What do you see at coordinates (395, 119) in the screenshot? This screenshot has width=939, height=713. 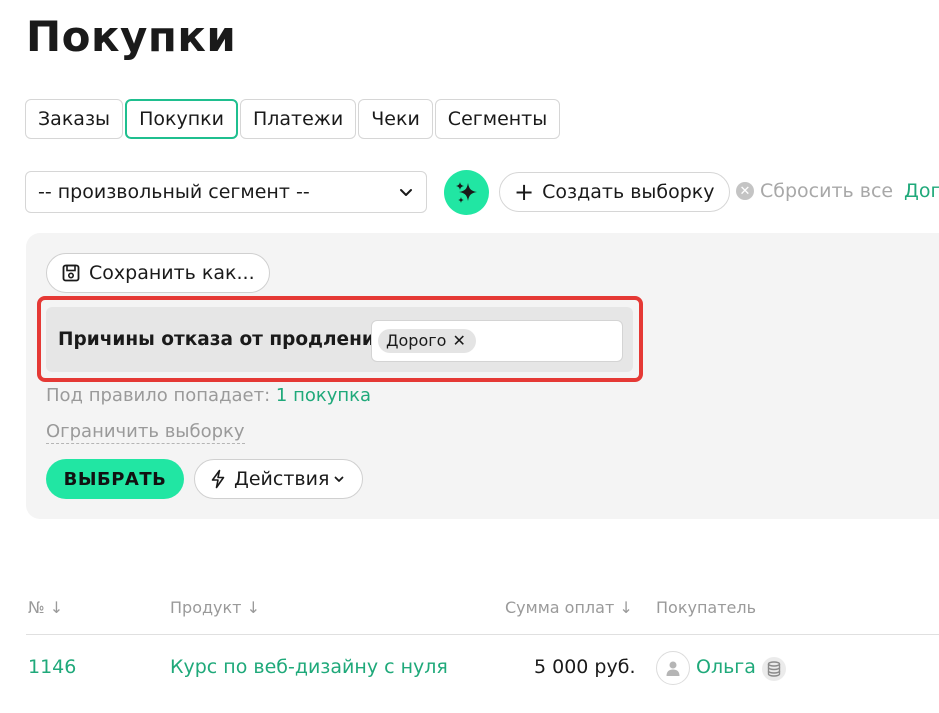 I see `tab-receipts: Чеки` at bounding box center [395, 119].